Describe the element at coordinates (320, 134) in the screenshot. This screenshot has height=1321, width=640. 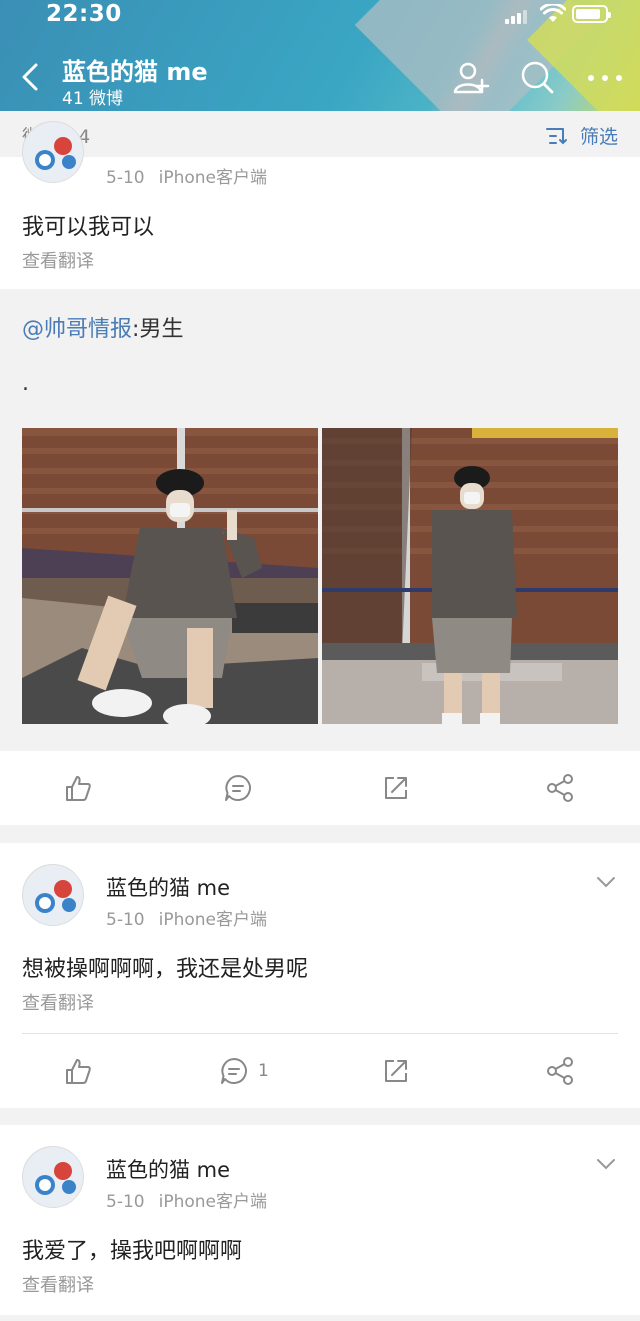
I see `filter-bar: 微博 24 筛选` at that location.